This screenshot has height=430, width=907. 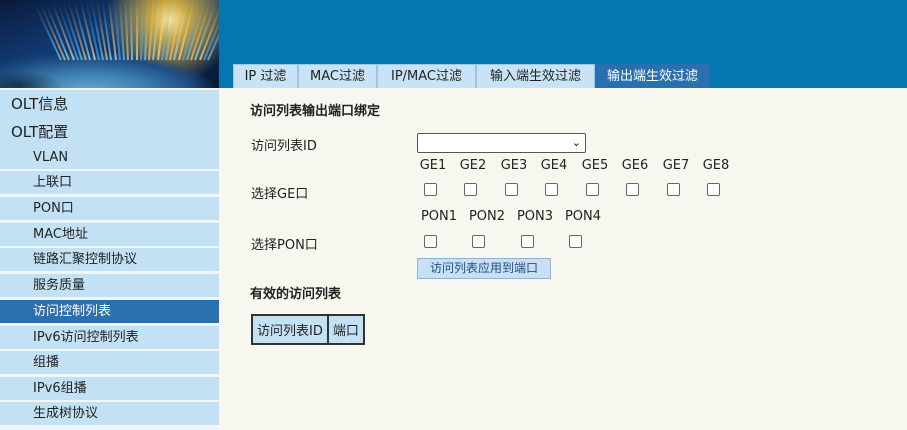 What do you see at coordinates (430, 241) in the screenshot?
I see `pon1-checkbox` at bounding box center [430, 241].